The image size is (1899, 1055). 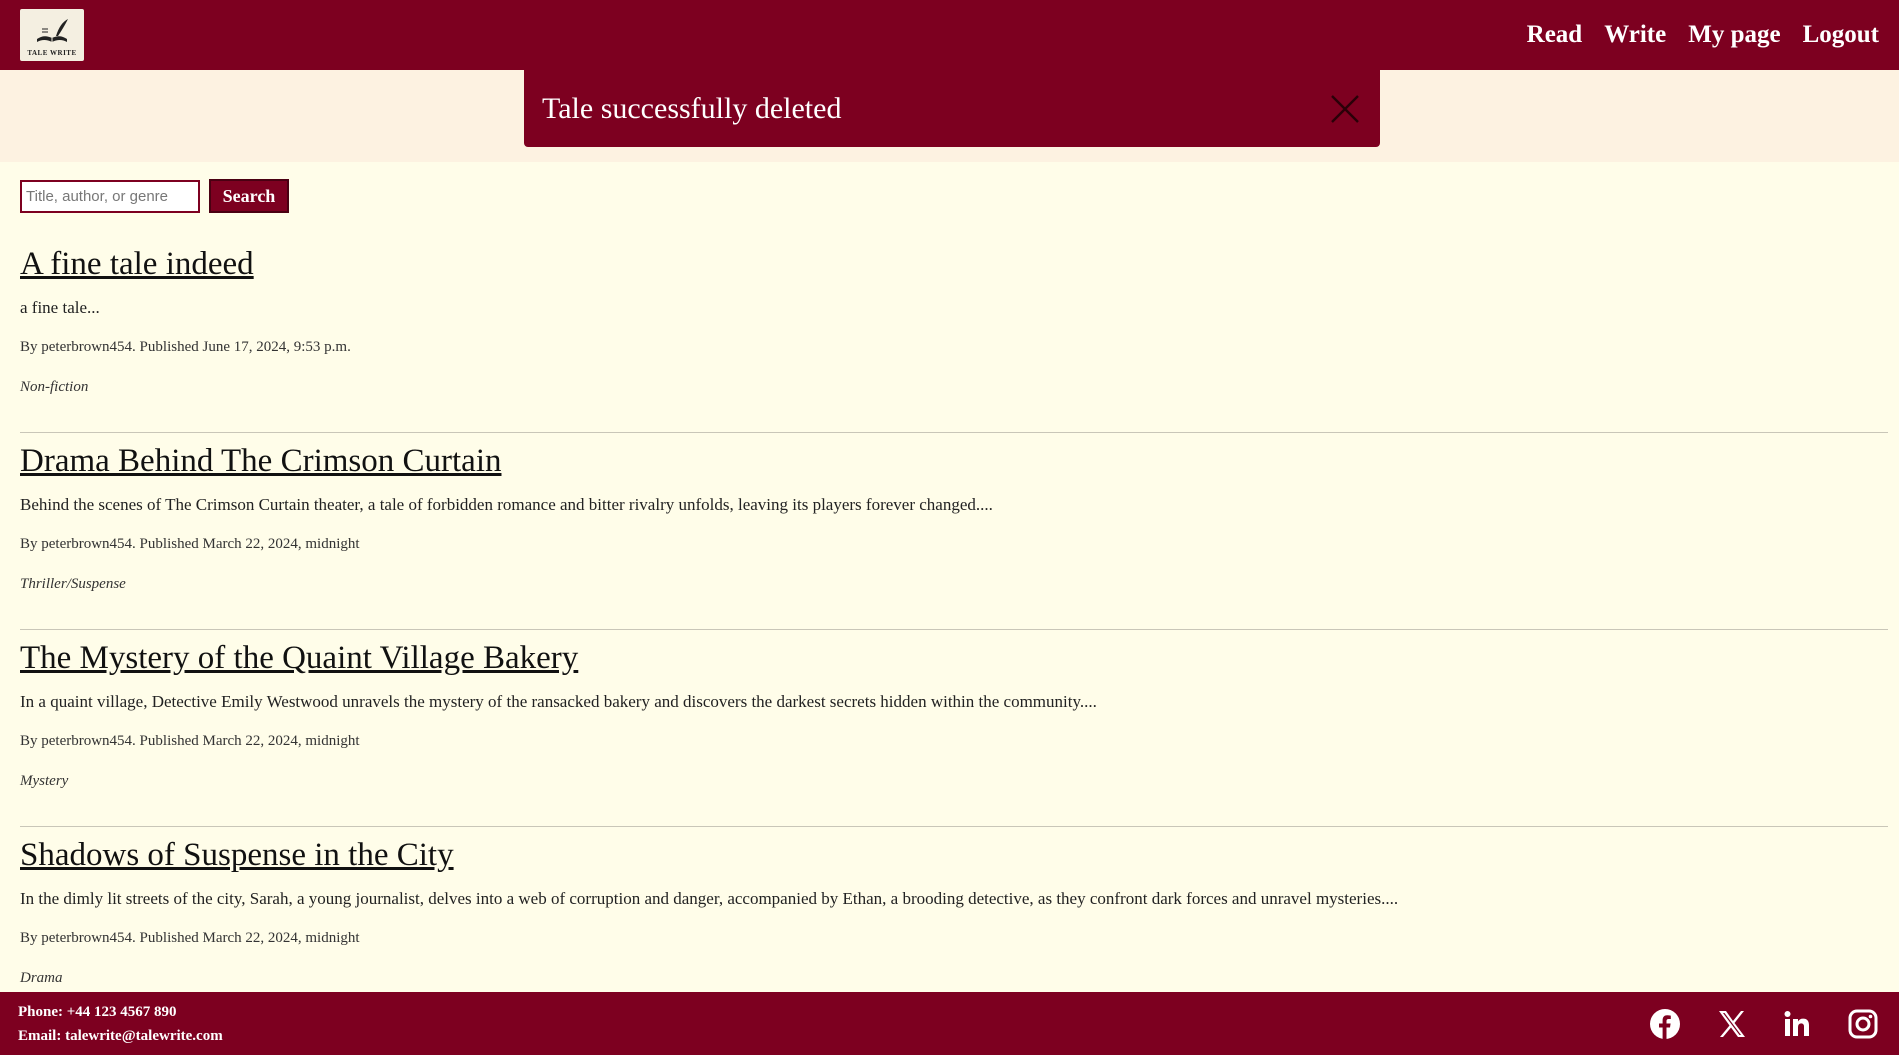 What do you see at coordinates (54, 387) in the screenshot?
I see `tale-genre: Non-fiction` at bounding box center [54, 387].